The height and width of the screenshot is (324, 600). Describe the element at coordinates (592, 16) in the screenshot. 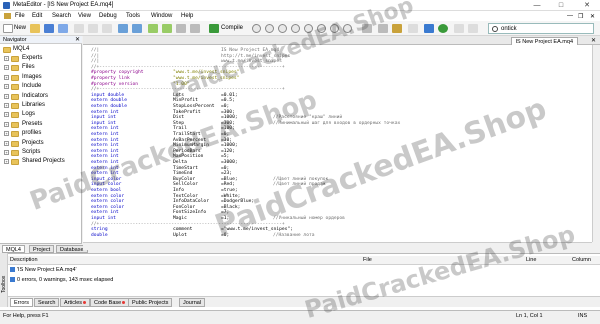

I see `mdi-close-icon: ✕` at that location.